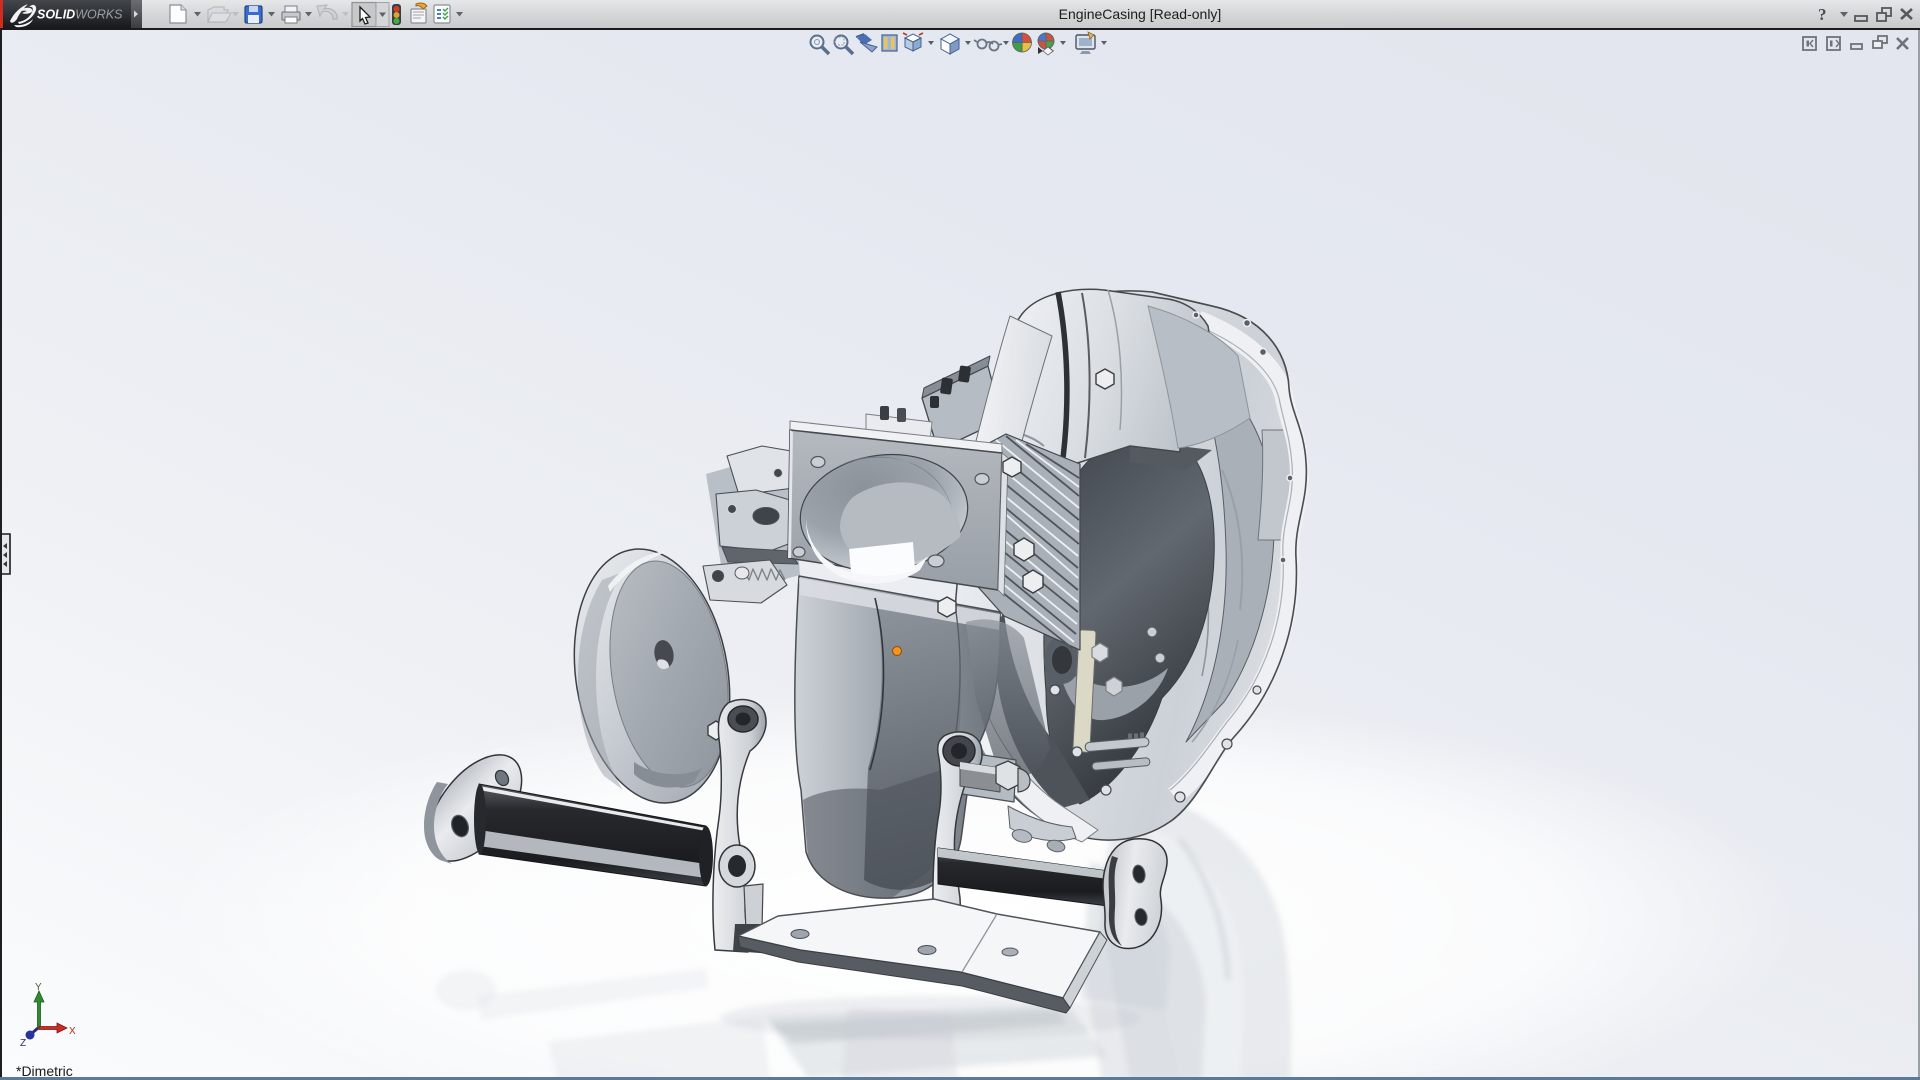 This screenshot has height=1080, width=1920. Describe the element at coordinates (23, 1043) in the screenshot. I see `svg-text: Z` at that location.